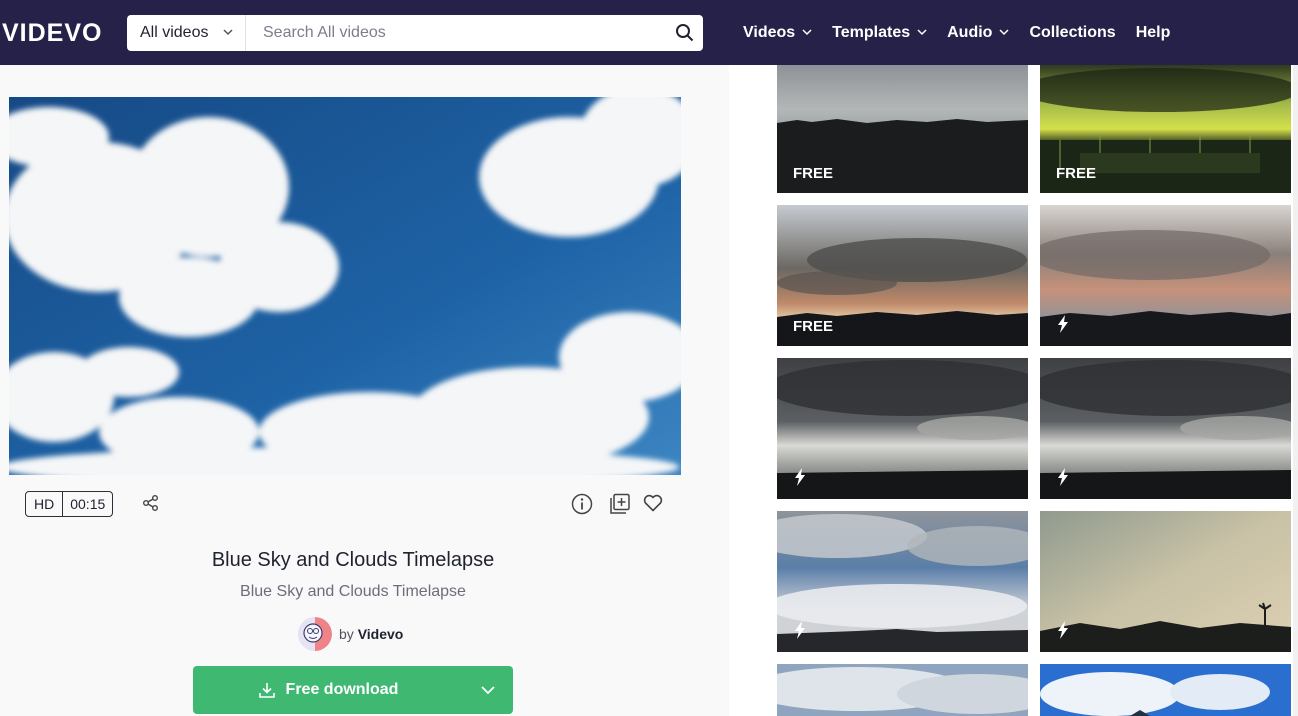  I want to click on nav-help: Help, so click(1153, 33).